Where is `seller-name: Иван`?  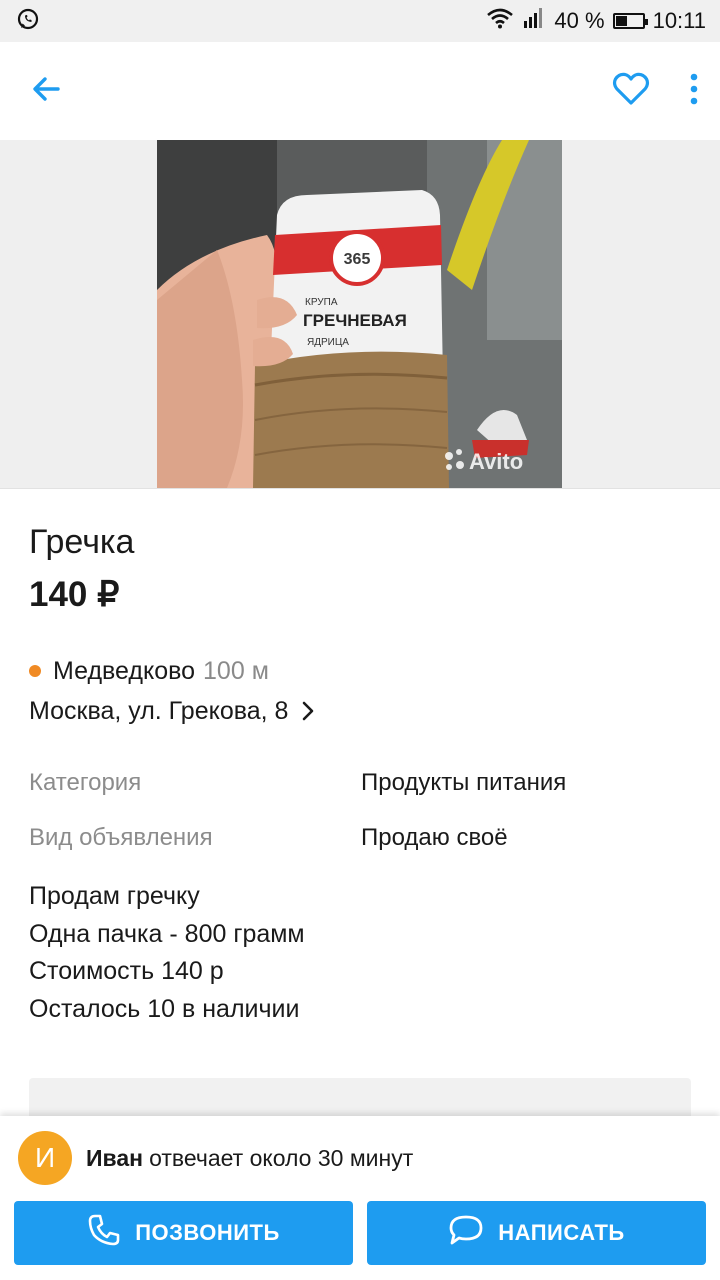 seller-name: Иван is located at coordinates (115, 1157).